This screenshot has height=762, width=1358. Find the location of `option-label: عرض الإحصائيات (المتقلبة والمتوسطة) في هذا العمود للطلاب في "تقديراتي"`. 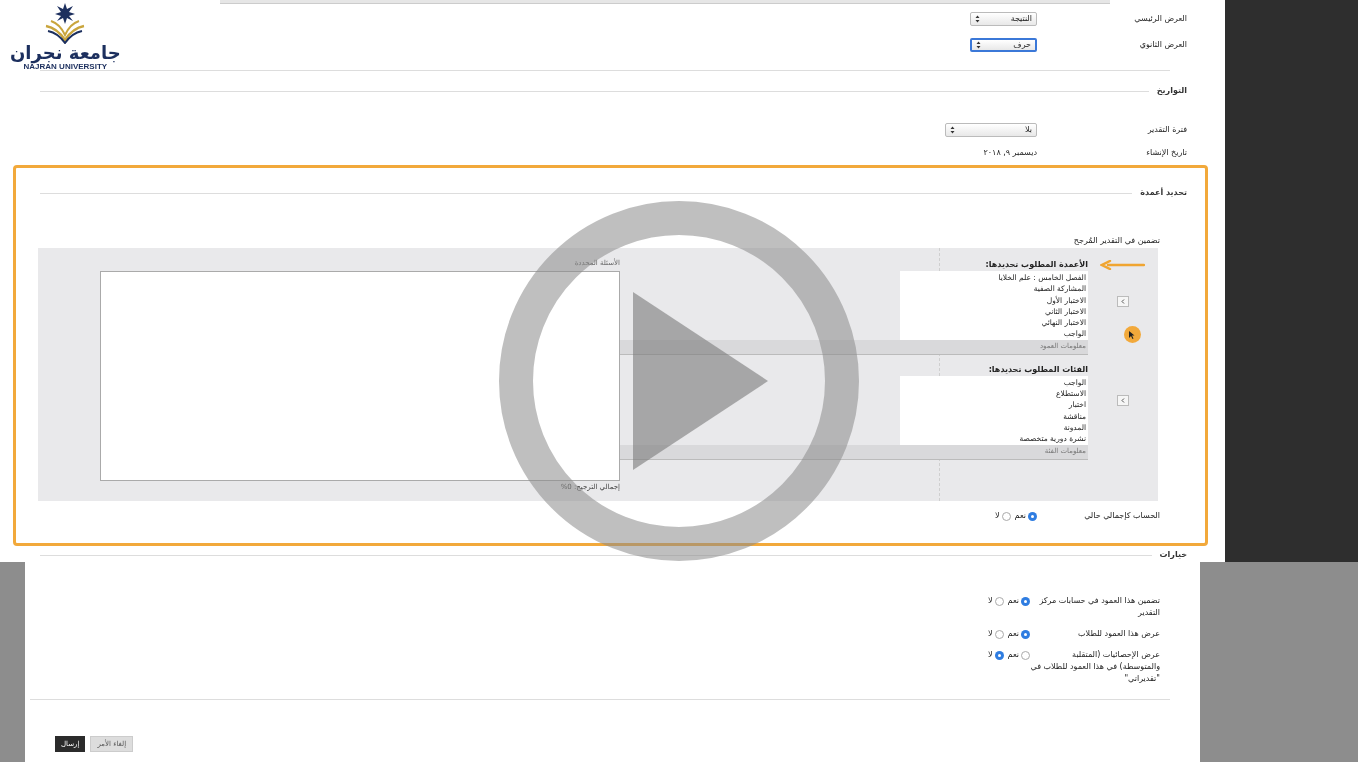

option-label: عرض الإحصائيات (المتقلبة والمتوسطة) في هذا العمود للطلاب في "تقديراتي" is located at coordinates (1095, 667).